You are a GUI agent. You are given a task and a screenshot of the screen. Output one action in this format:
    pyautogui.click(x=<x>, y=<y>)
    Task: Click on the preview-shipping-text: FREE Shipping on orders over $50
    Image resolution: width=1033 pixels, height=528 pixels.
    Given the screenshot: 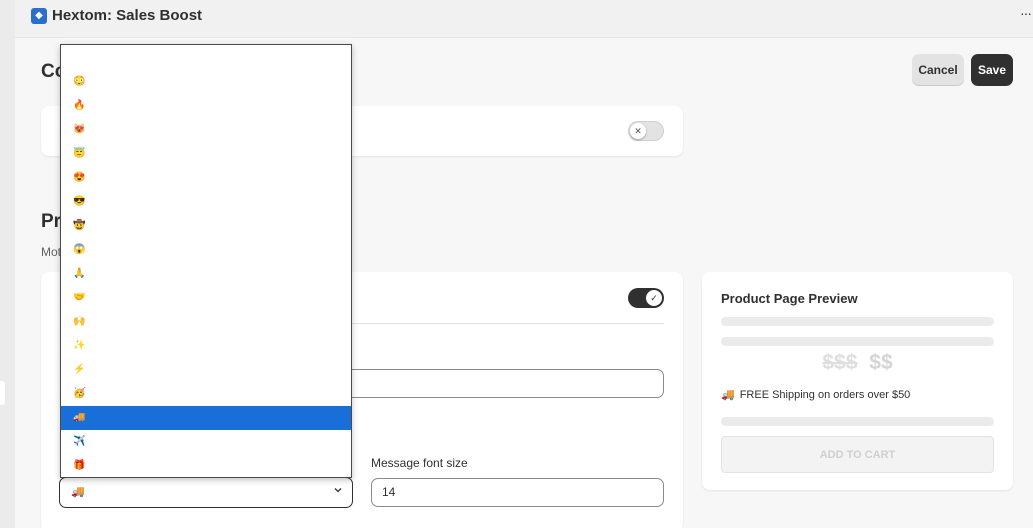 What is the action you would take?
    pyautogui.click(x=825, y=395)
    